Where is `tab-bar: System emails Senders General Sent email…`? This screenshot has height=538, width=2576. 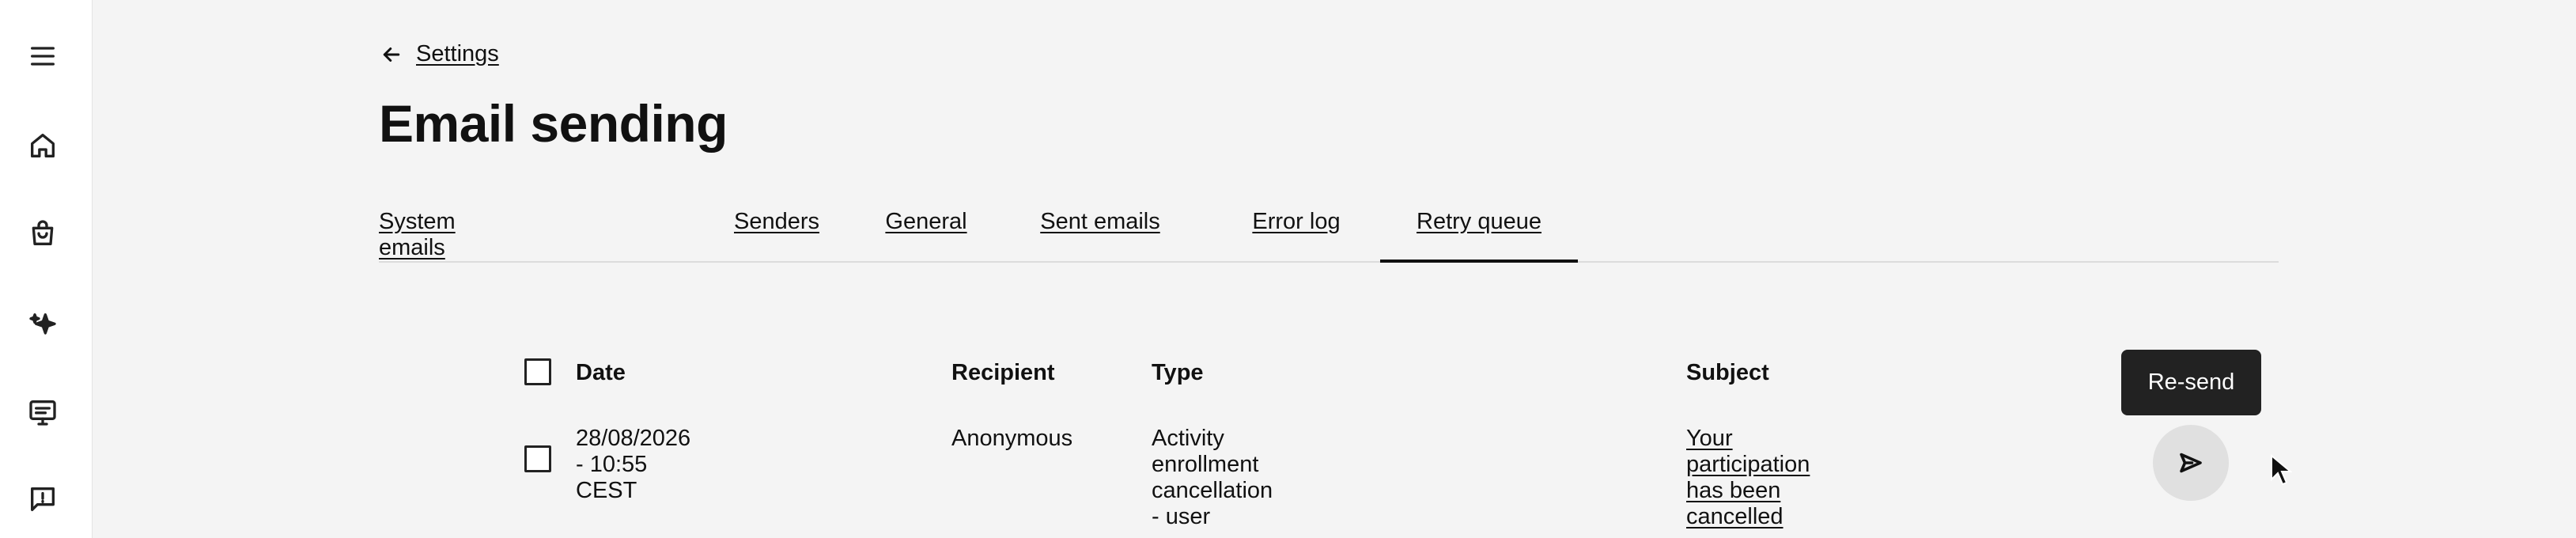 tab-bar: System emails Senders General Sent email… is located at coordinates (1329, 226).